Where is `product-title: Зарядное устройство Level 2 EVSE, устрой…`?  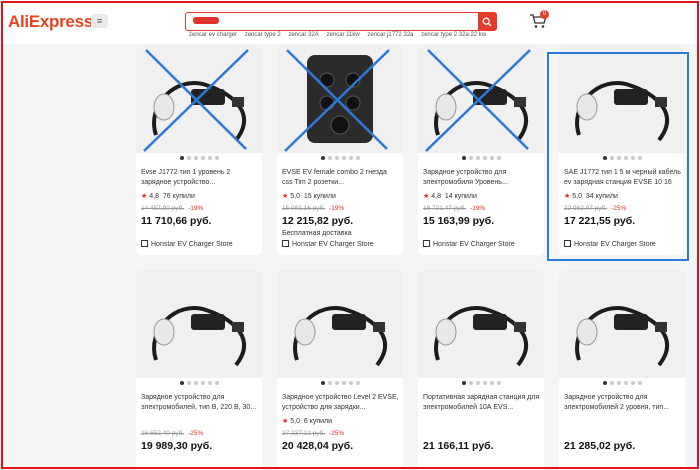 product-title: Зарядное устройство Level 2 EVSE, устрой… is located at coordinates (340, 403).